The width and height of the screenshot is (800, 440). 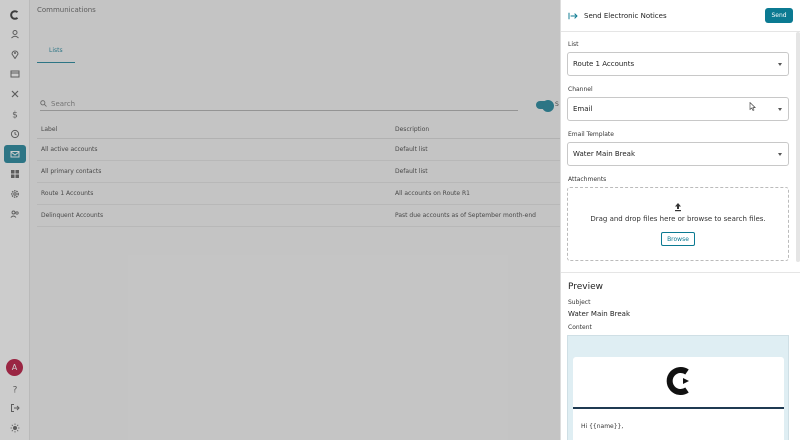 I want to click on brand-logo-icon, so click(x=677, y=381).